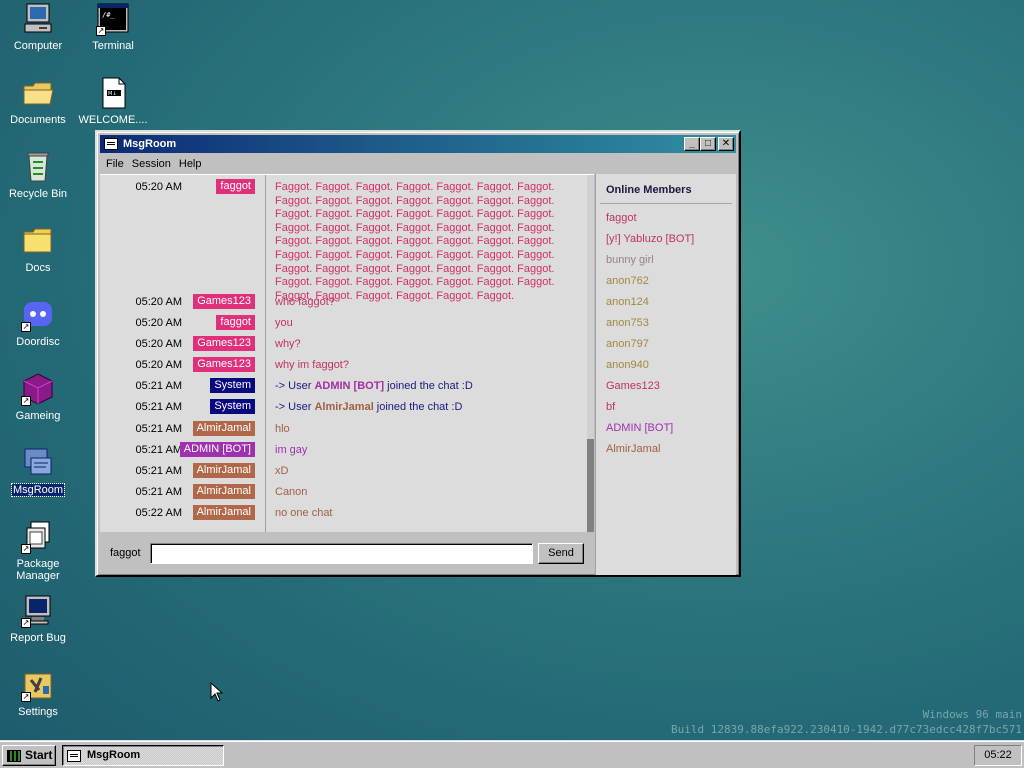 This screenshot has height=768, width=1024. What do you see at coordinates (39, 755) in the screenshot?
I see `start-label: Start` at bounding box center [39, 755].